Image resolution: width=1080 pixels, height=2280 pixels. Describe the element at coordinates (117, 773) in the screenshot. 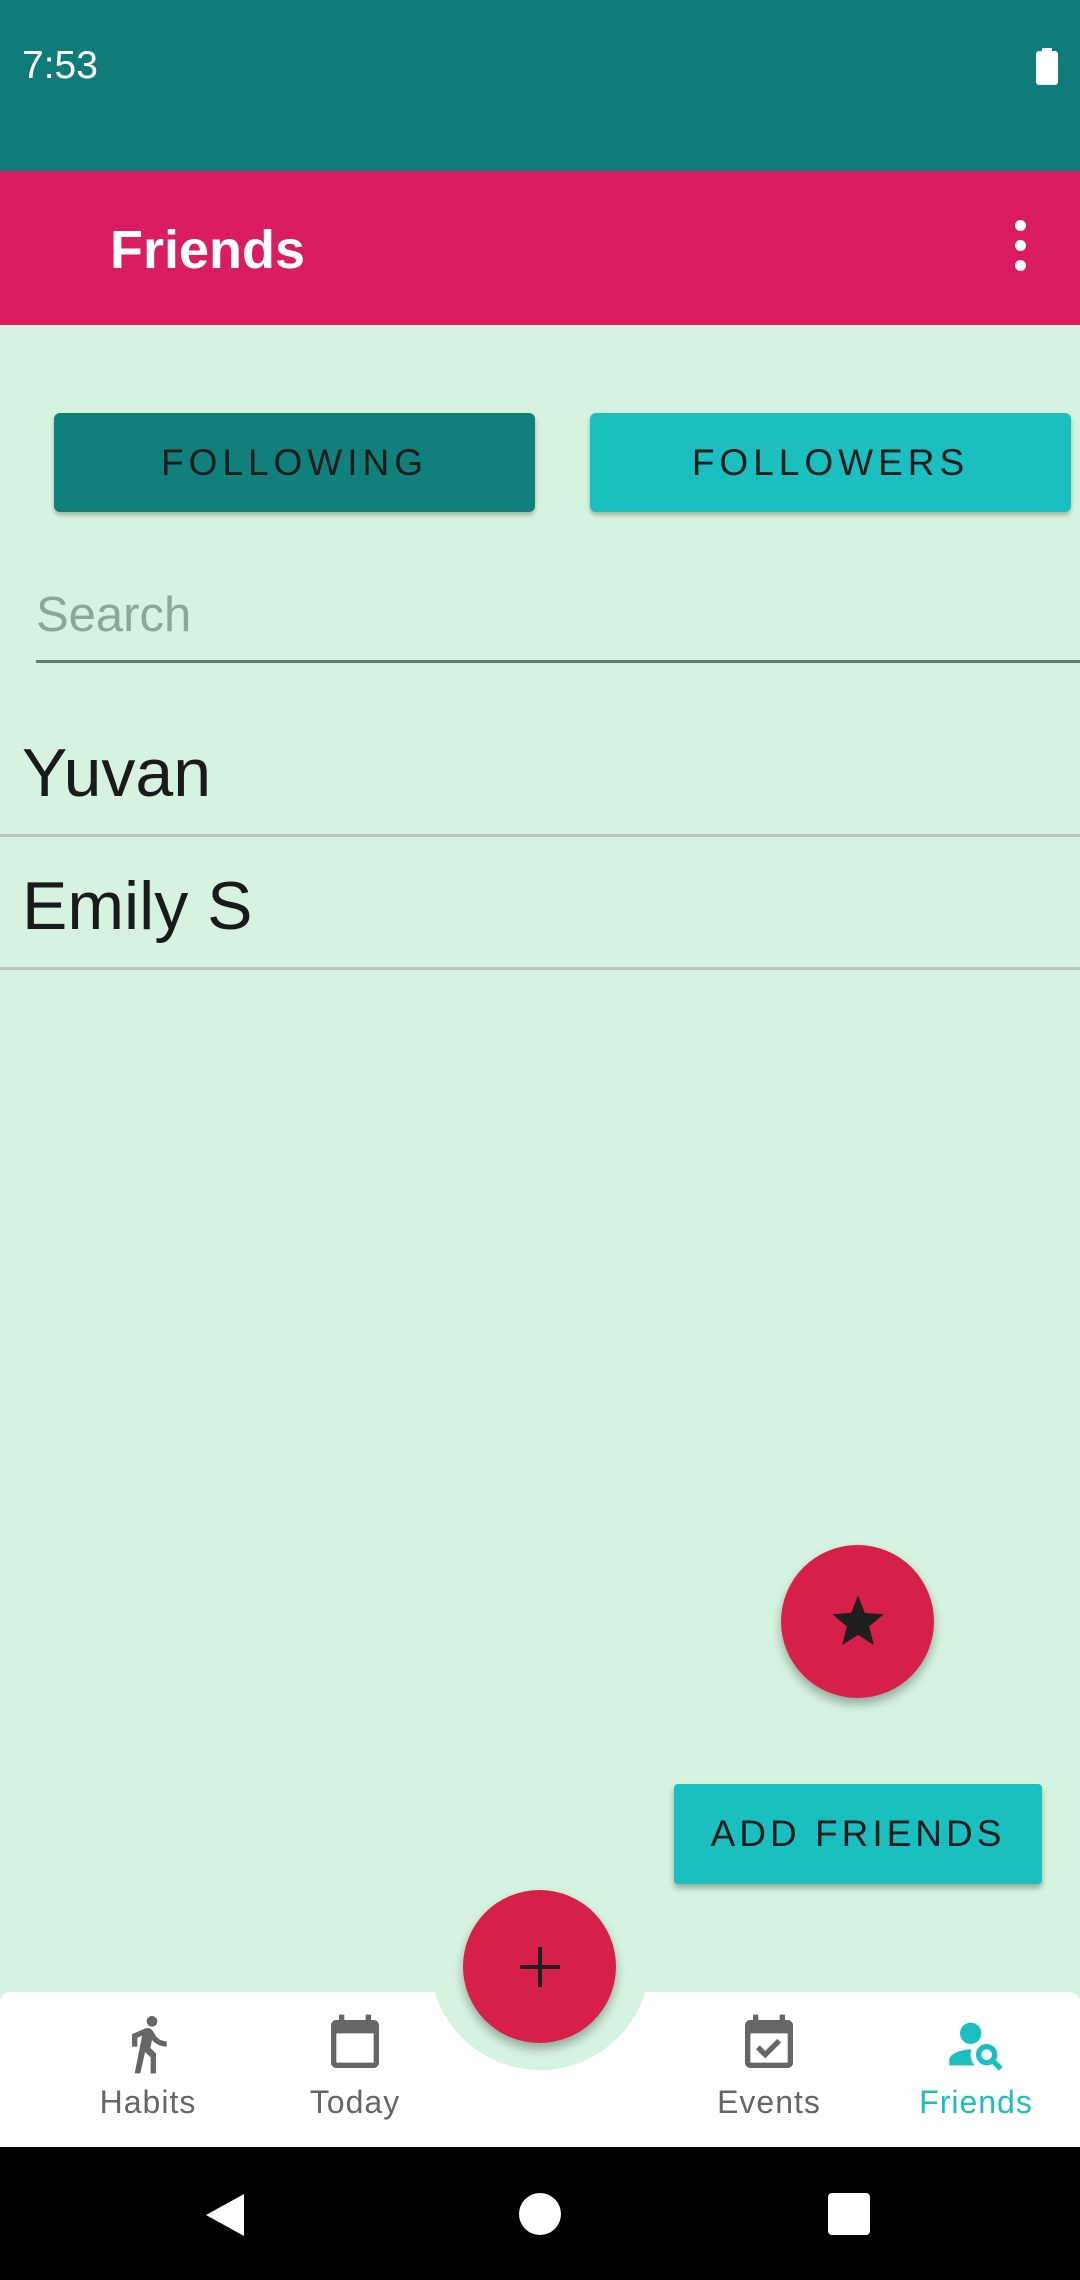

I see `friend-name: Yuvan` at that location.